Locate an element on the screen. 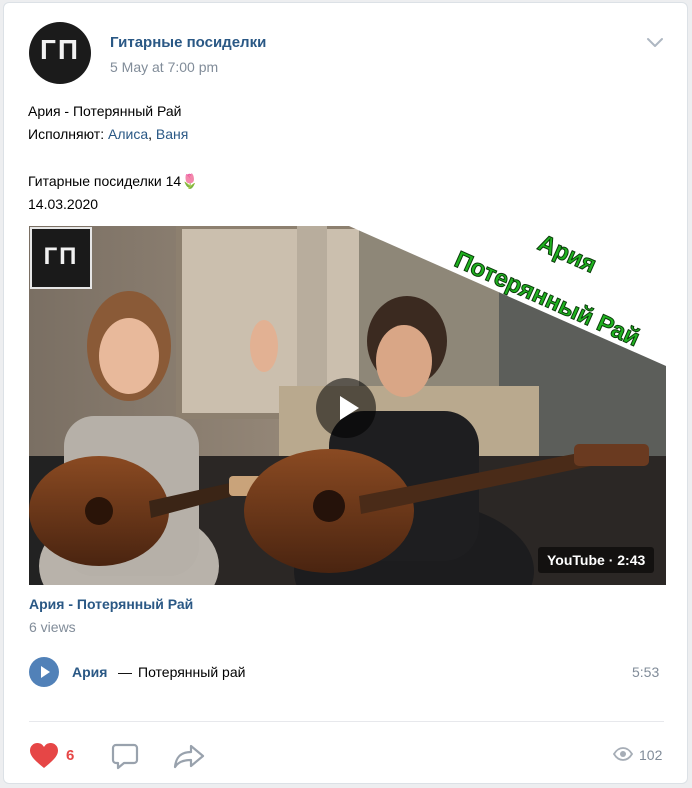 The height and width of the screenshot is (788, 692). post-text-event: Гитарные посиделки 14 is located at coordinates (105, 181).